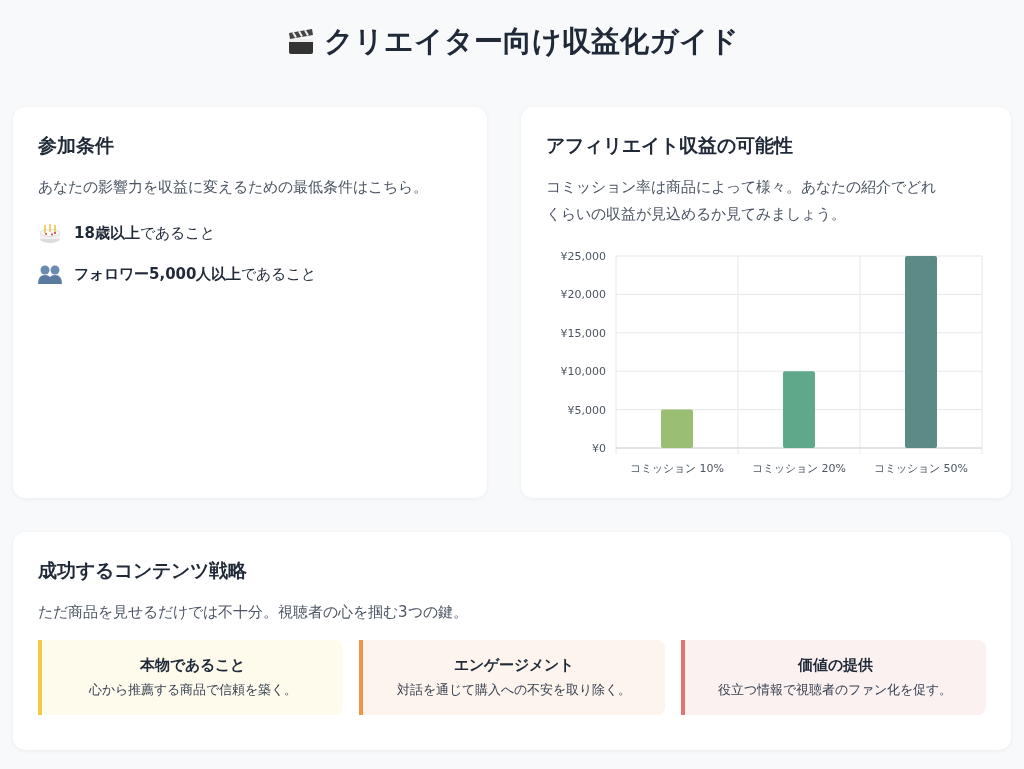 This screenshot has height=769, width=1024. What do you see at coordinates (741, 201) in the screenshot?
I see `card-description: コミッション率は商品によって様々。あなたの紹介でどれくらいの収益が見込めるか見てみましょう。` at bounding box center [741, 201].